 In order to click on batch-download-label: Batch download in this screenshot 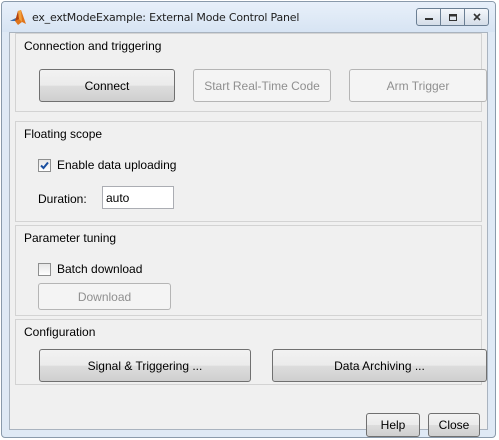, I will do `click(100, 269)`.